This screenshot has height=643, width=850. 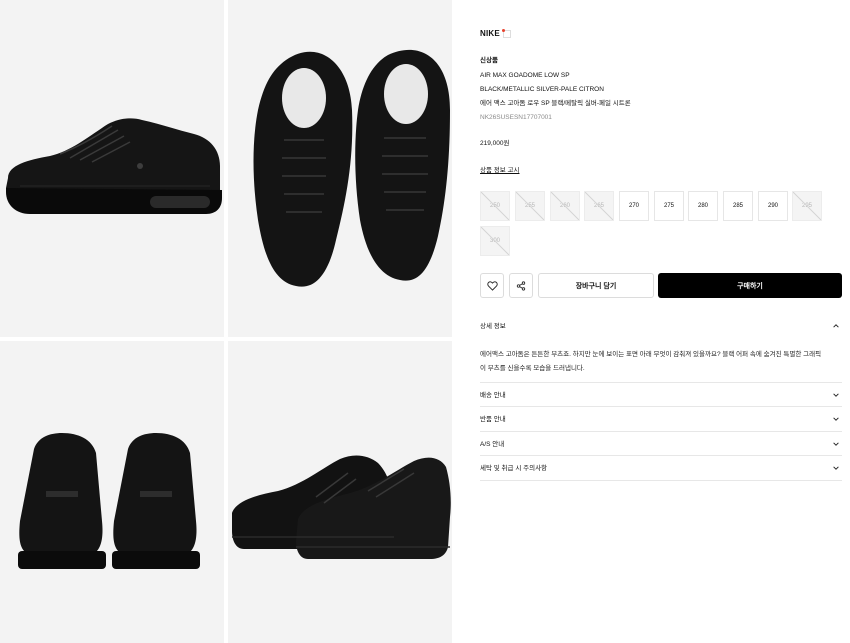 I want to click on buy-now-button: 구매하기, so click(x=750, y=285).